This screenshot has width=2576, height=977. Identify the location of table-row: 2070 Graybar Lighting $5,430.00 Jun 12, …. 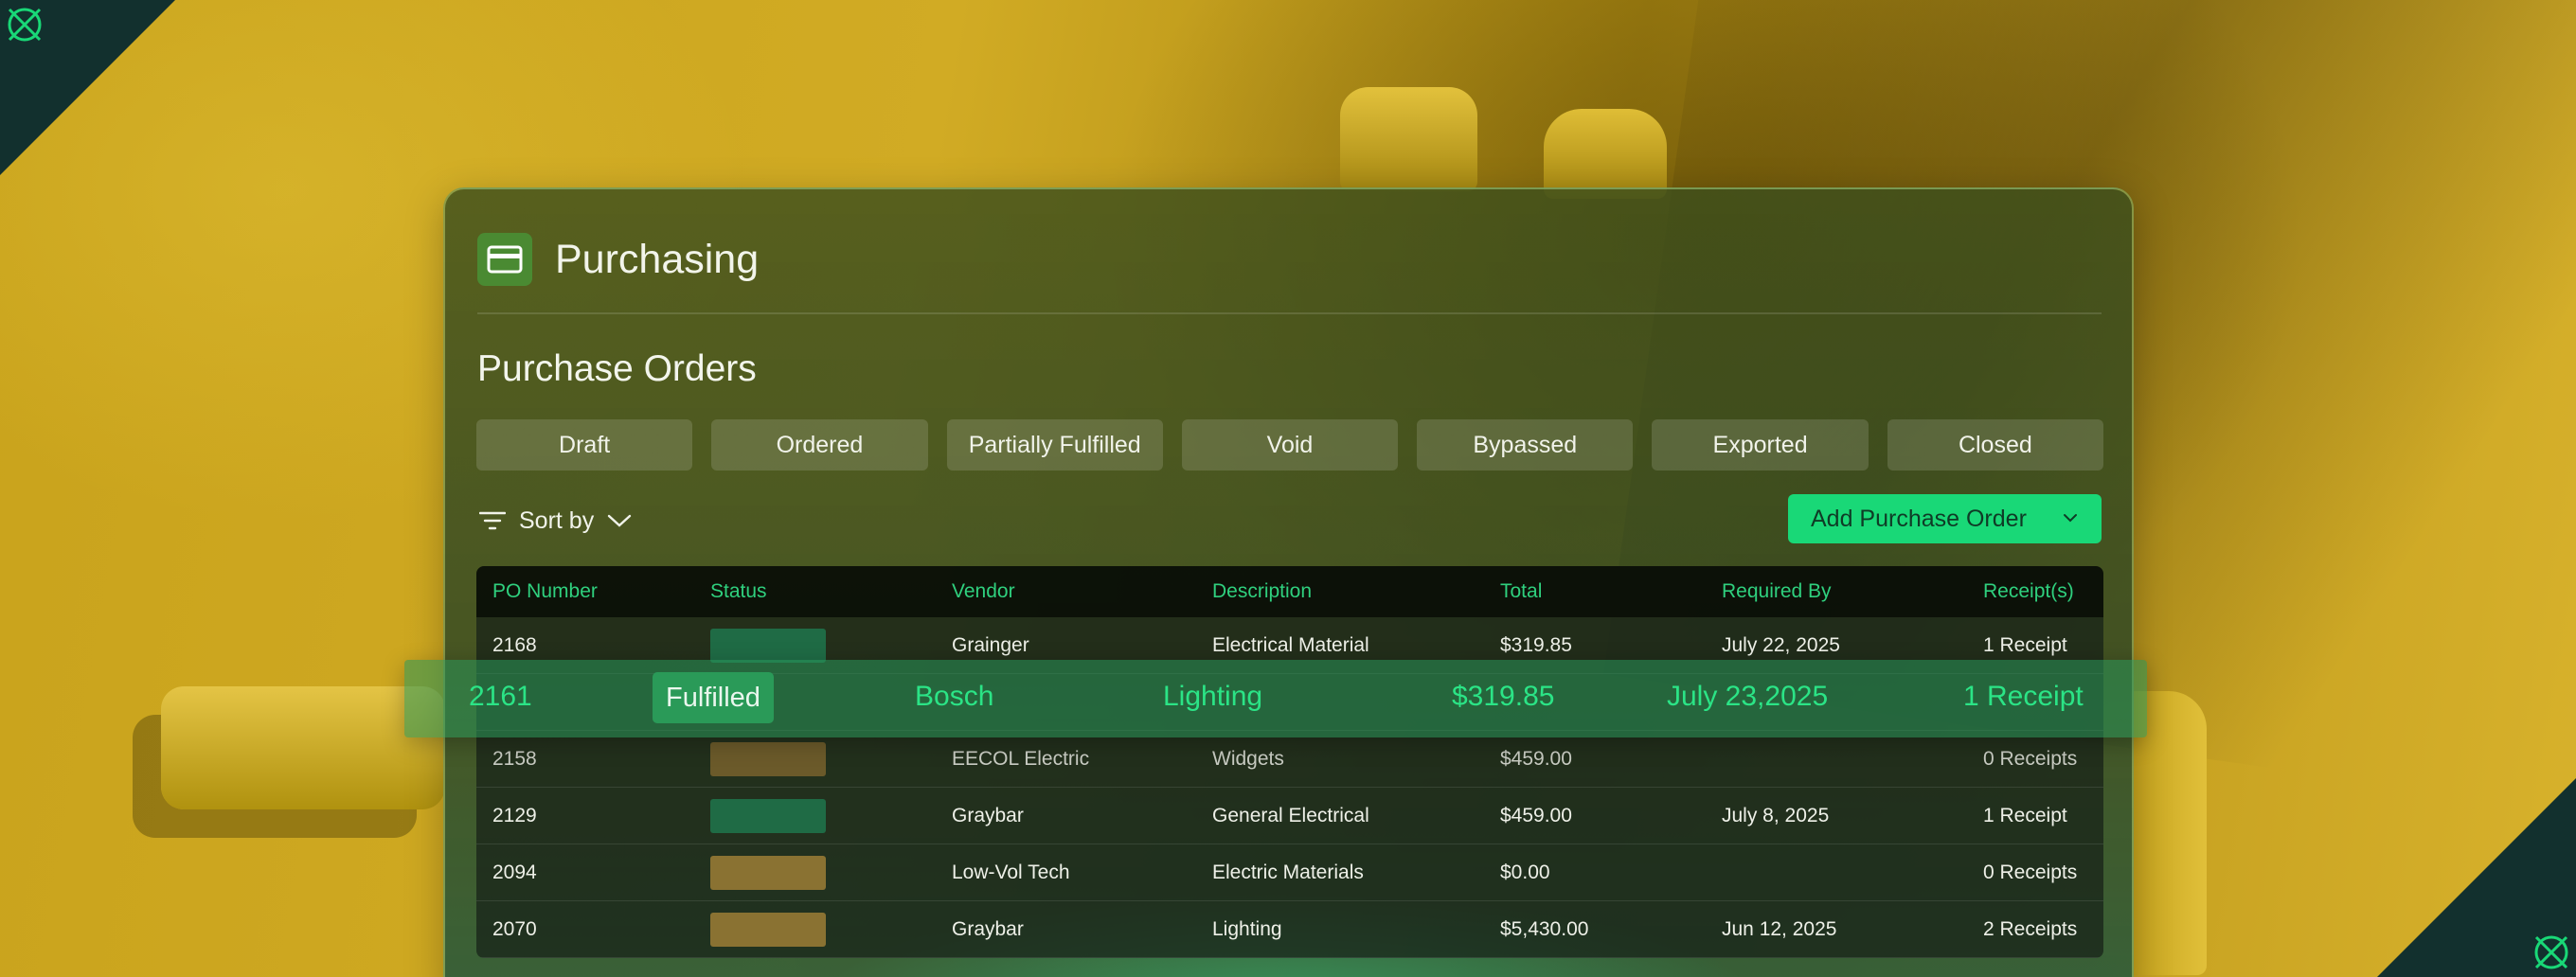
(1289, 930).